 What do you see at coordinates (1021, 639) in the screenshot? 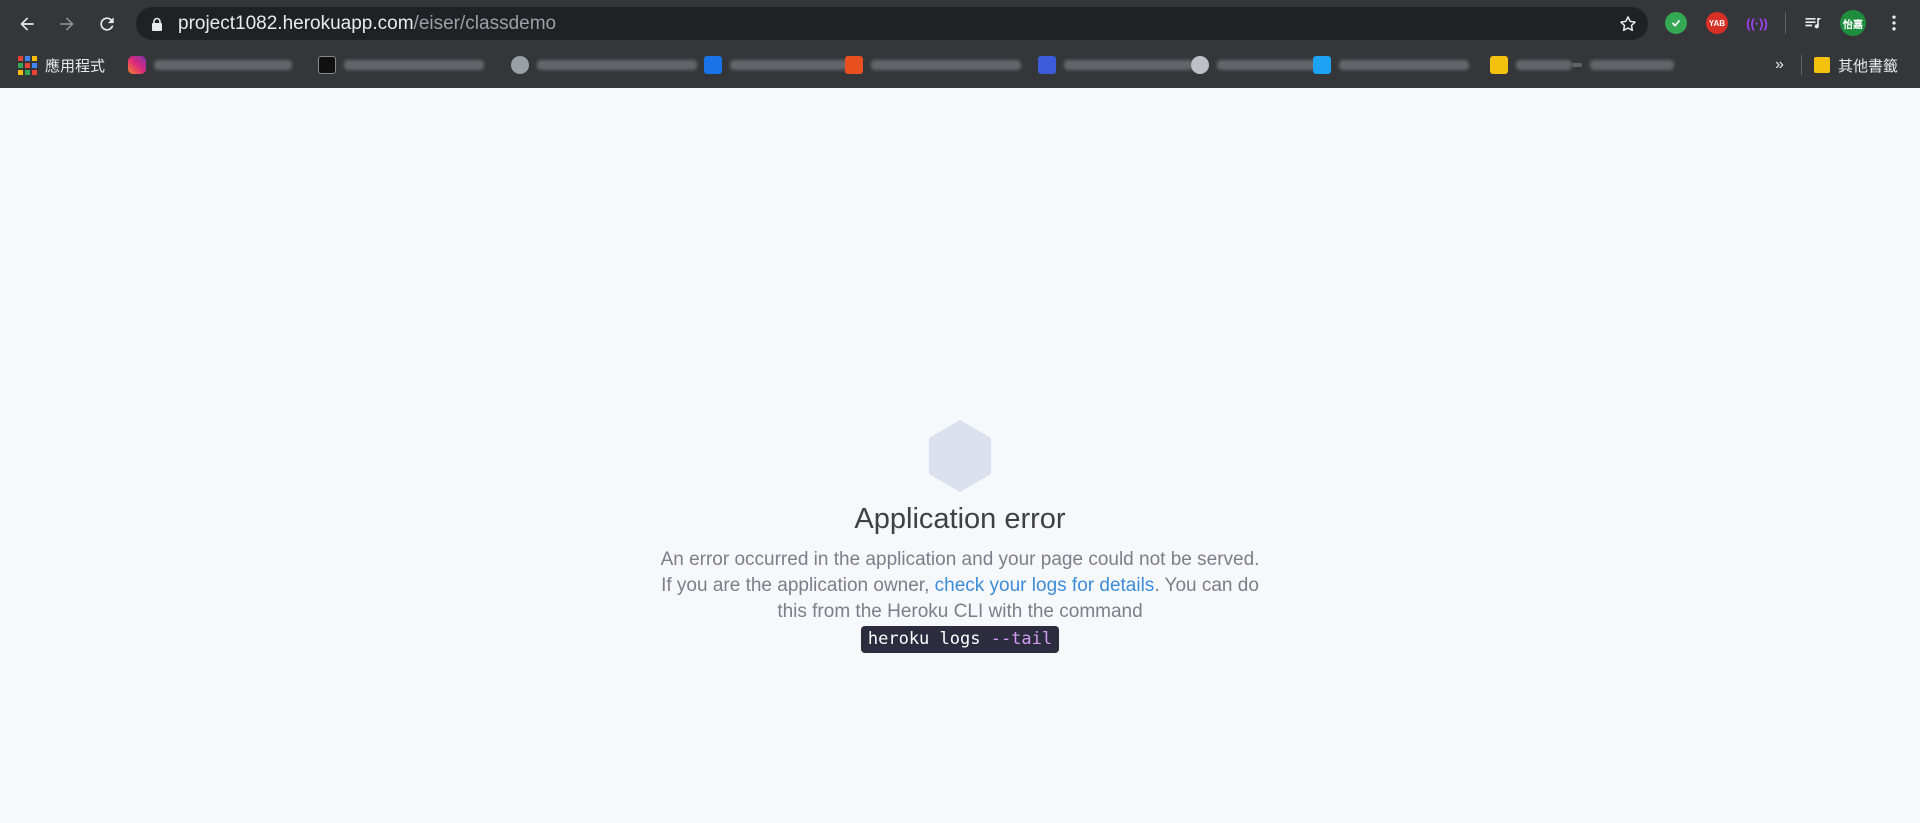
I see `cli-command-flag: --tail` at bounding box center [1021, 639].